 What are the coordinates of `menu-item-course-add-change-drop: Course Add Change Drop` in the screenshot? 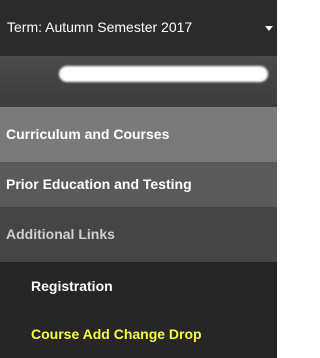 It's located at (138, 334).